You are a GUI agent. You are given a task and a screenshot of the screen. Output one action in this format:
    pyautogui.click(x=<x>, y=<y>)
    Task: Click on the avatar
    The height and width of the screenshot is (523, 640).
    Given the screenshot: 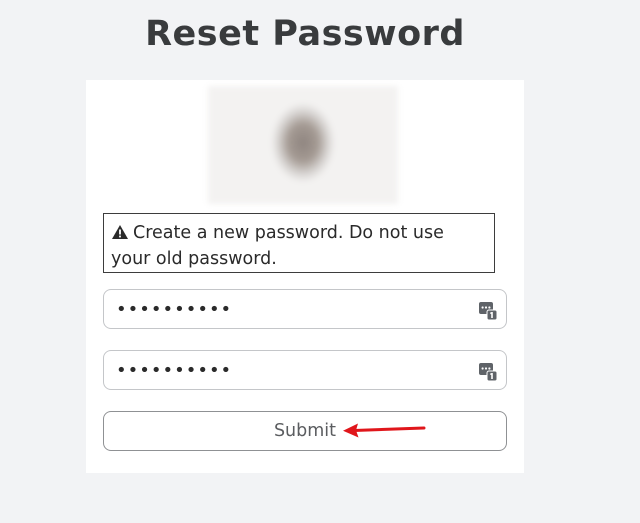 What is the action you would take?
    pyautogui.click(x=303, y=145)
    